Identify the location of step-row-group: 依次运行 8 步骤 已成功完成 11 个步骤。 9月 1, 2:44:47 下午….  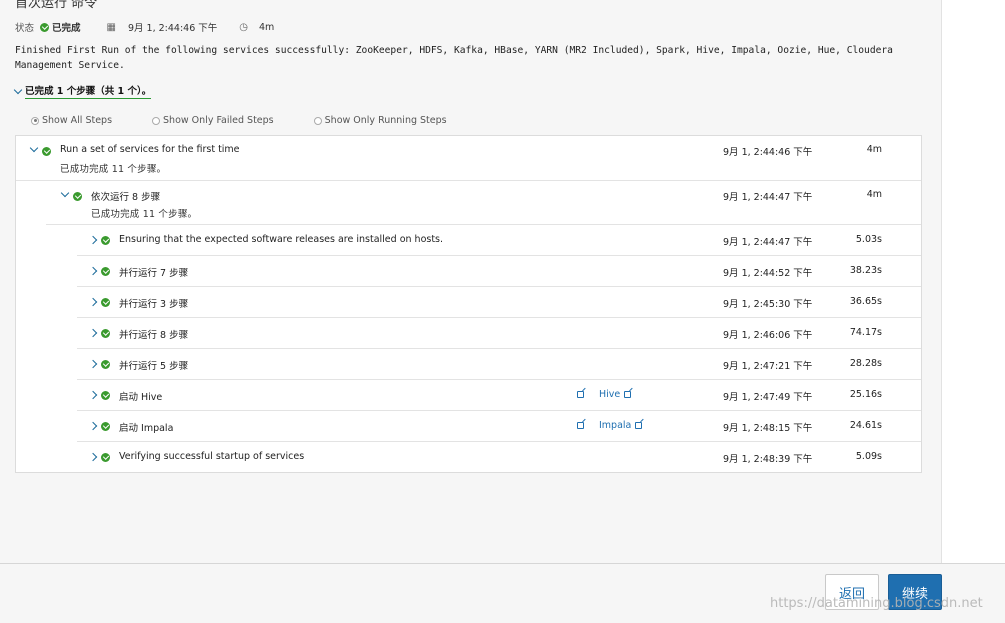
(483, 203).